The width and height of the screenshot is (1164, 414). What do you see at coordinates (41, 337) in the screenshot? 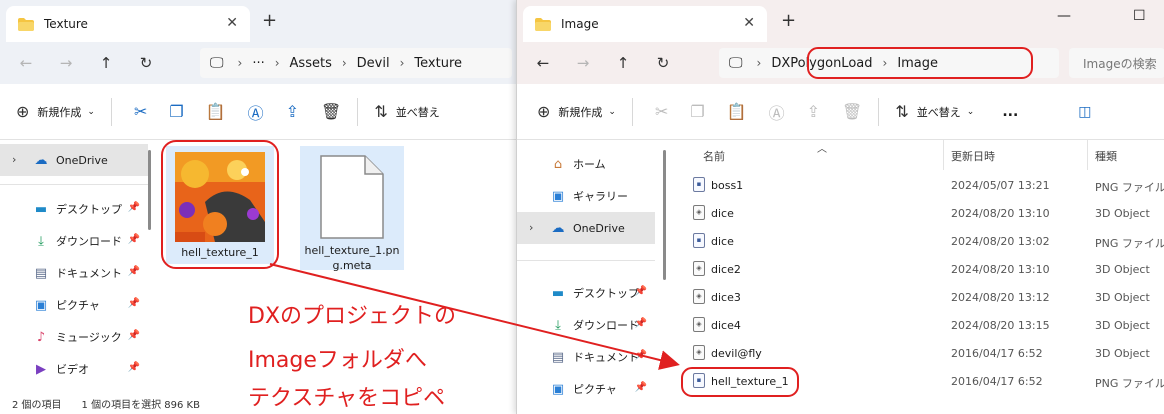
I see `music-icon: ♪` at bounding box center [41, 337].